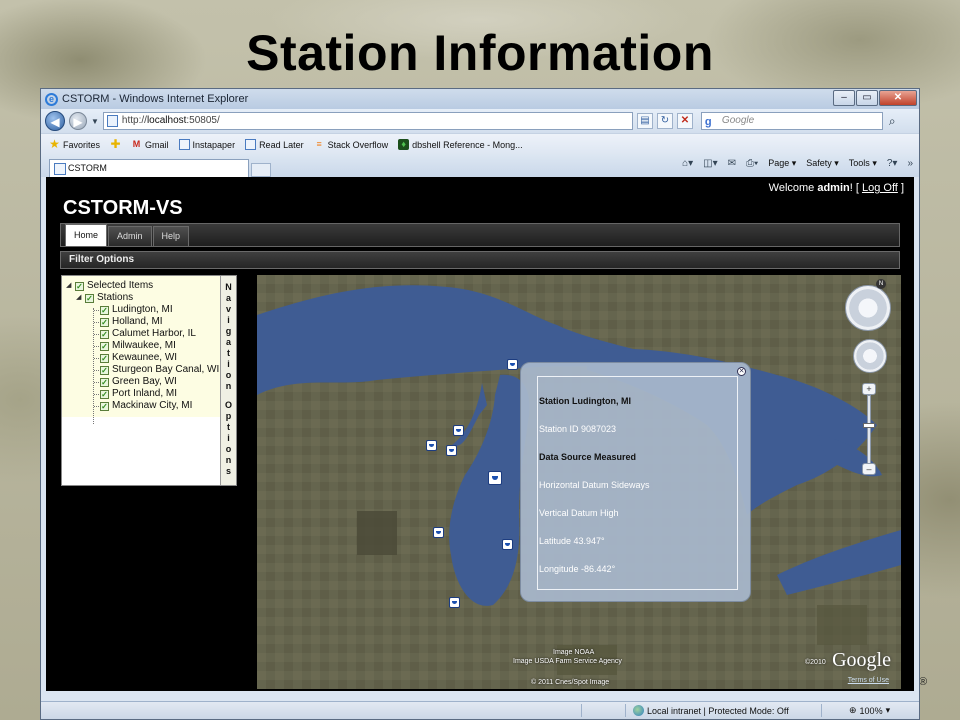  I want to click on tools-menu: Tools ▾, so click(863, 163).